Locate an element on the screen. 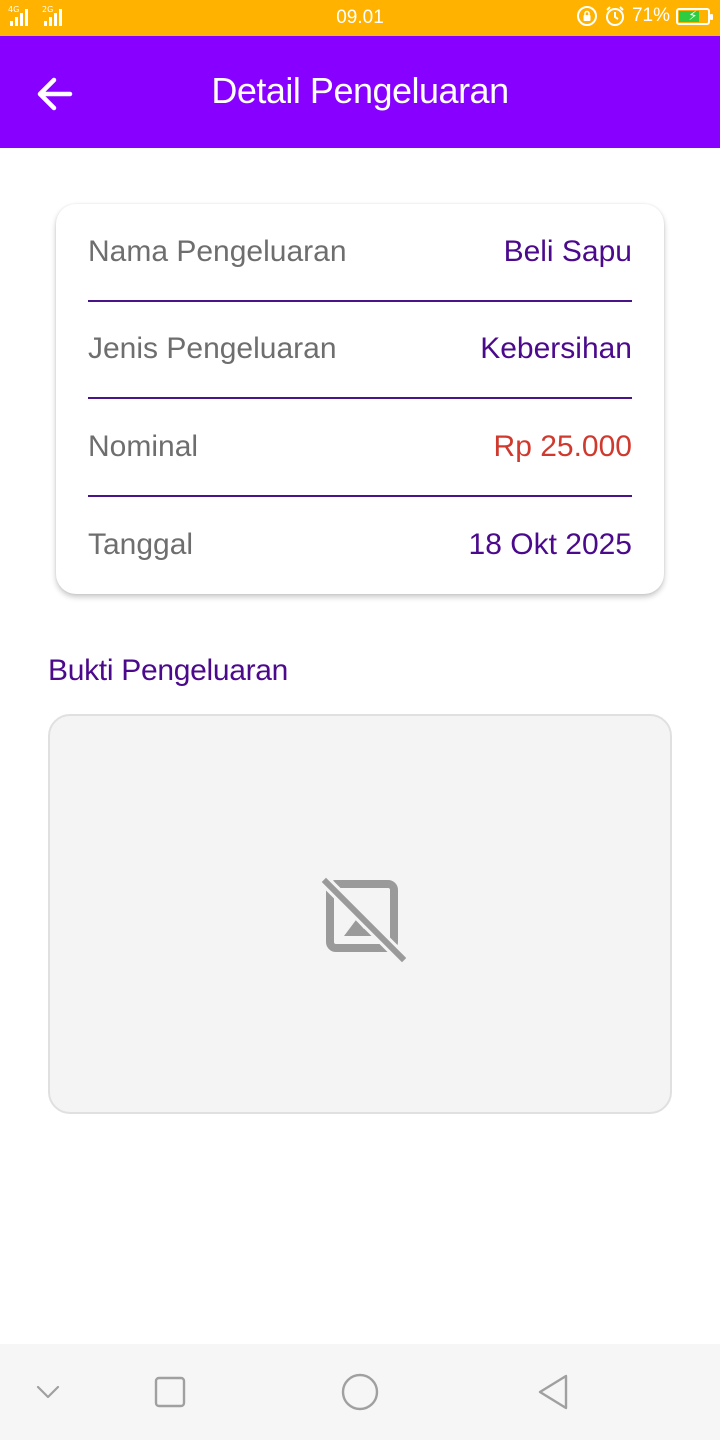  page-title: Detail Pengeluaran is located at coordinates (360, 90).